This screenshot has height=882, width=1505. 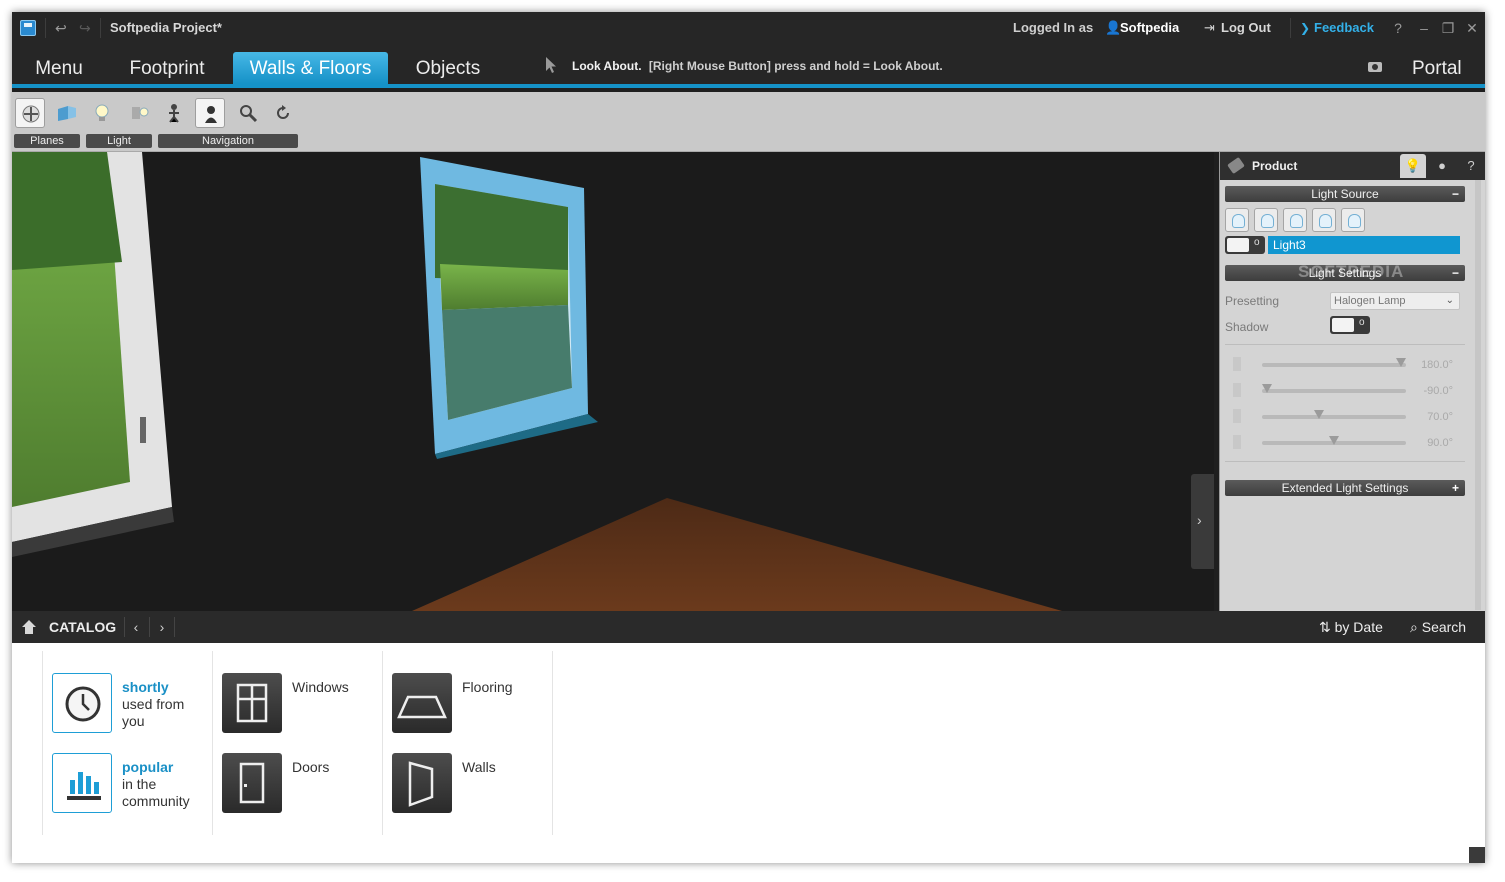 I want to click on light-strip-icon, so click(x=1266, y=220).